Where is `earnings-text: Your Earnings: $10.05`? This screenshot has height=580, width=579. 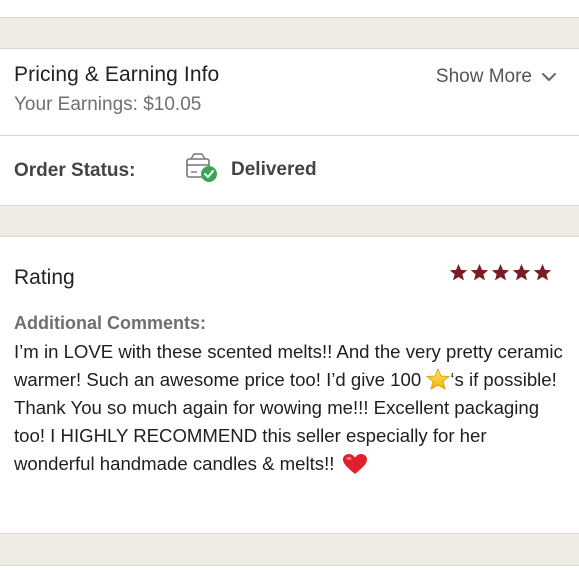 earnings-text: Your Earnings: $10.05 is located at coordinates (108, 104).